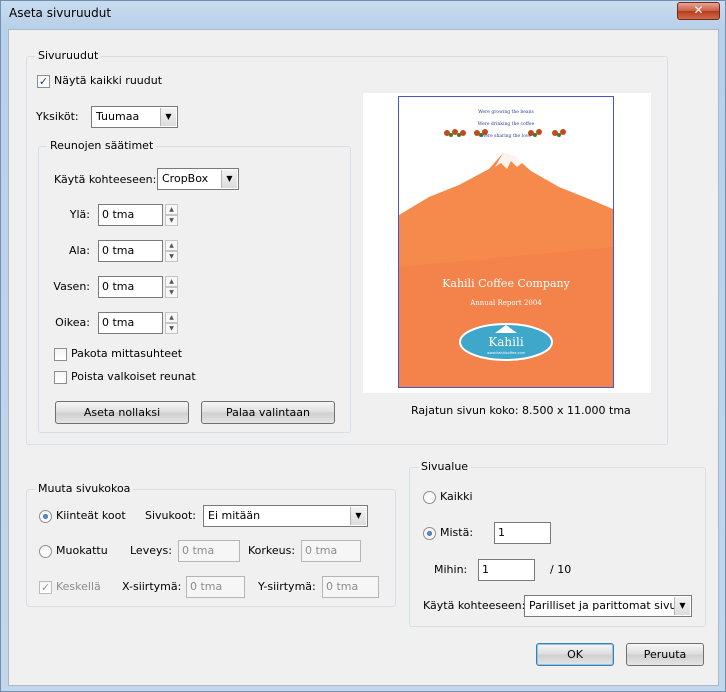 The height and width of the screenshot is (692, 726). I want to click on company-name: Kahili Coffee Company, so click(506, 283).